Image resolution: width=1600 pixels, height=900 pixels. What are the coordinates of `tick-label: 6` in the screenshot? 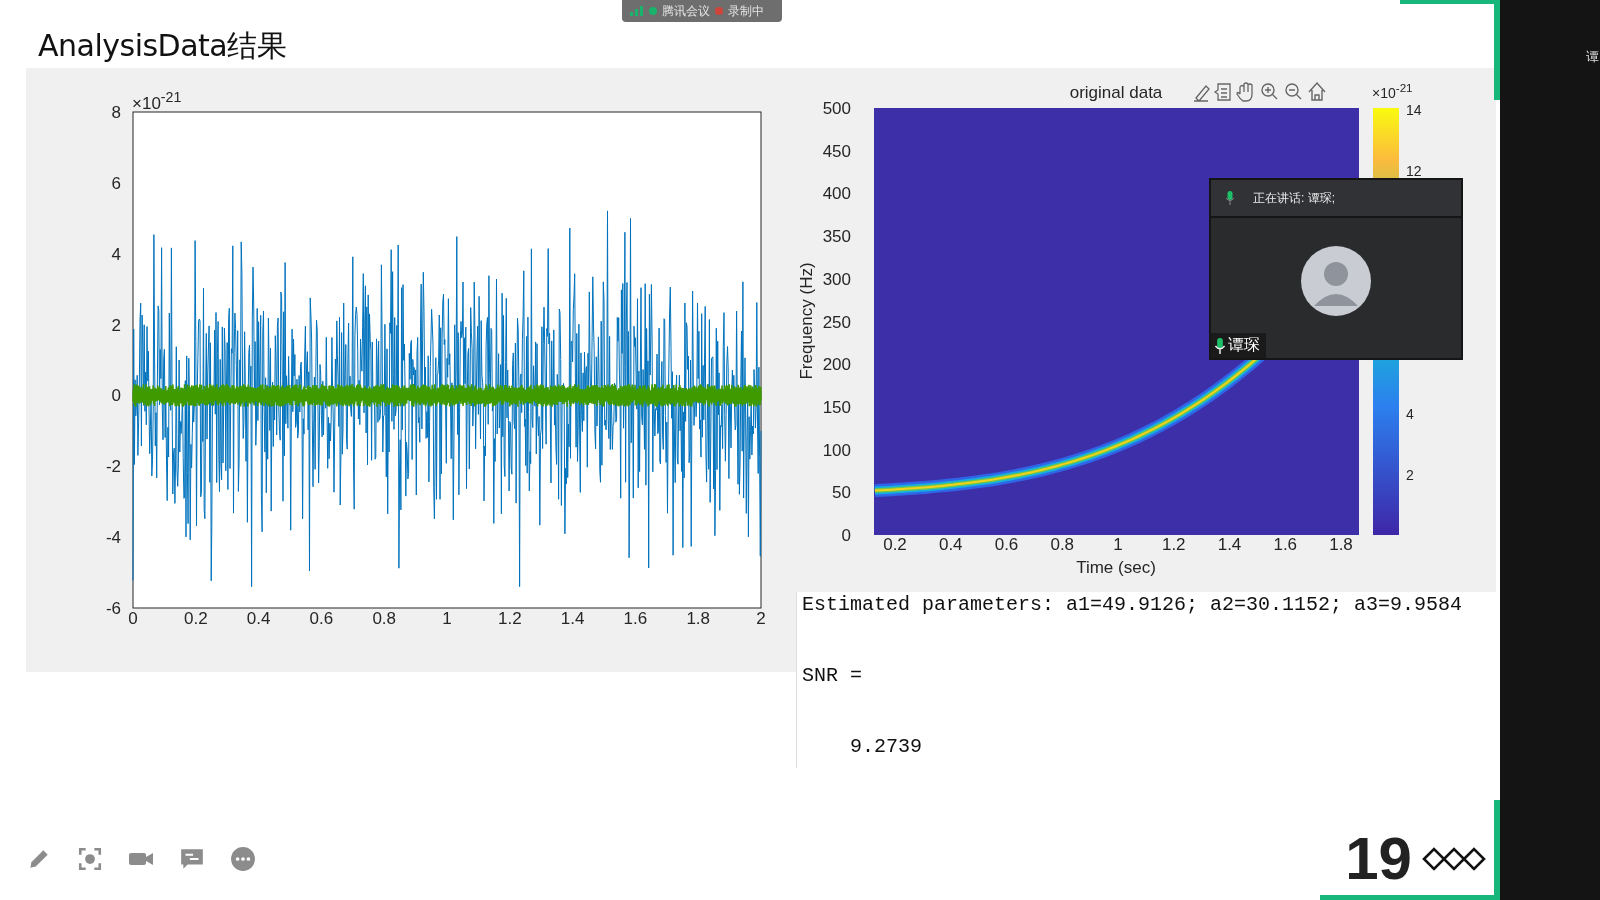 It's located at (116, 183).